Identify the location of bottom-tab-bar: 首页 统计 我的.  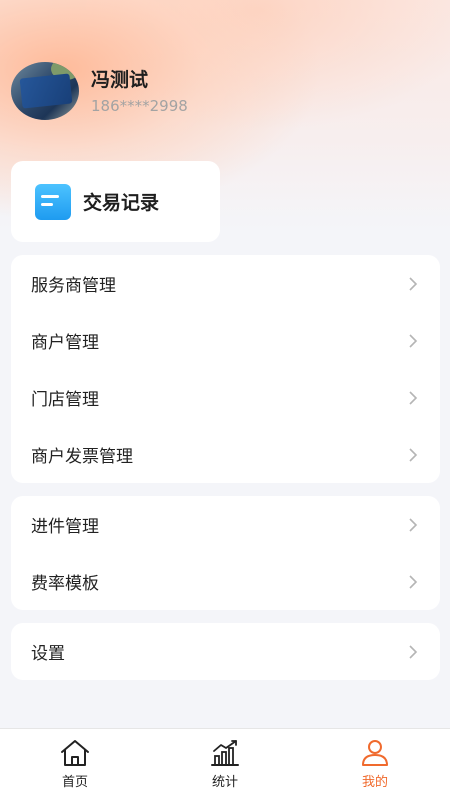
(225, 764).